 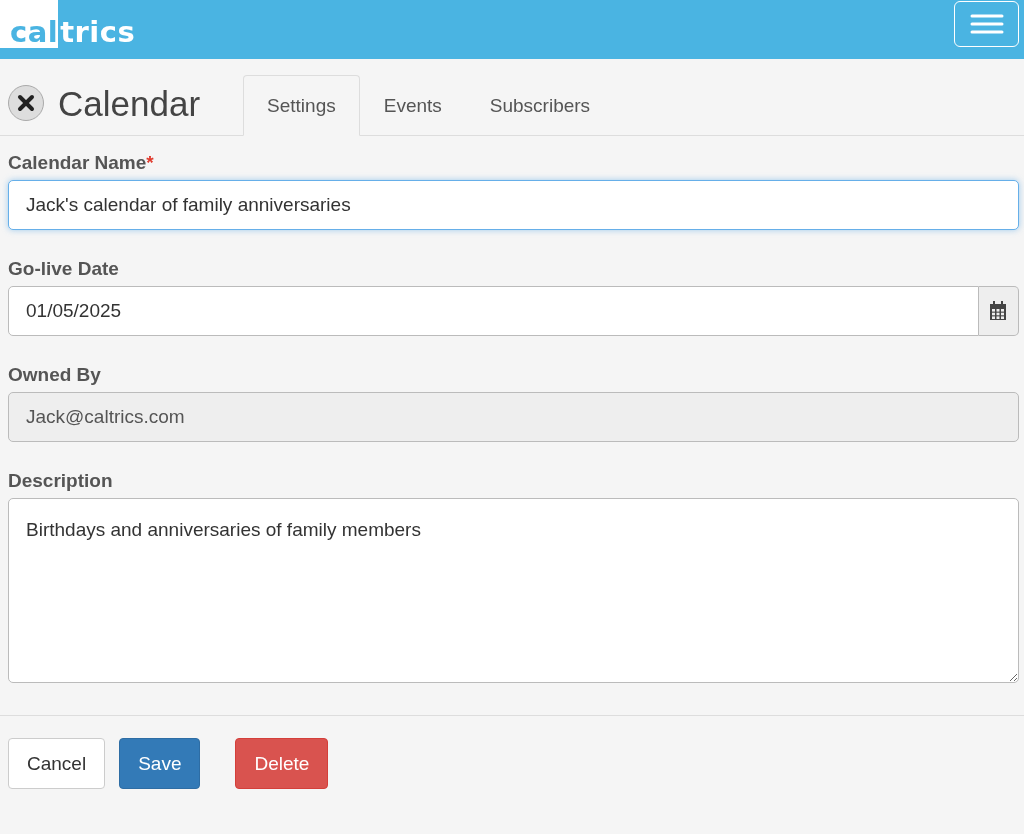 I want to click on calendar-icon, so click(x=998, y=311).